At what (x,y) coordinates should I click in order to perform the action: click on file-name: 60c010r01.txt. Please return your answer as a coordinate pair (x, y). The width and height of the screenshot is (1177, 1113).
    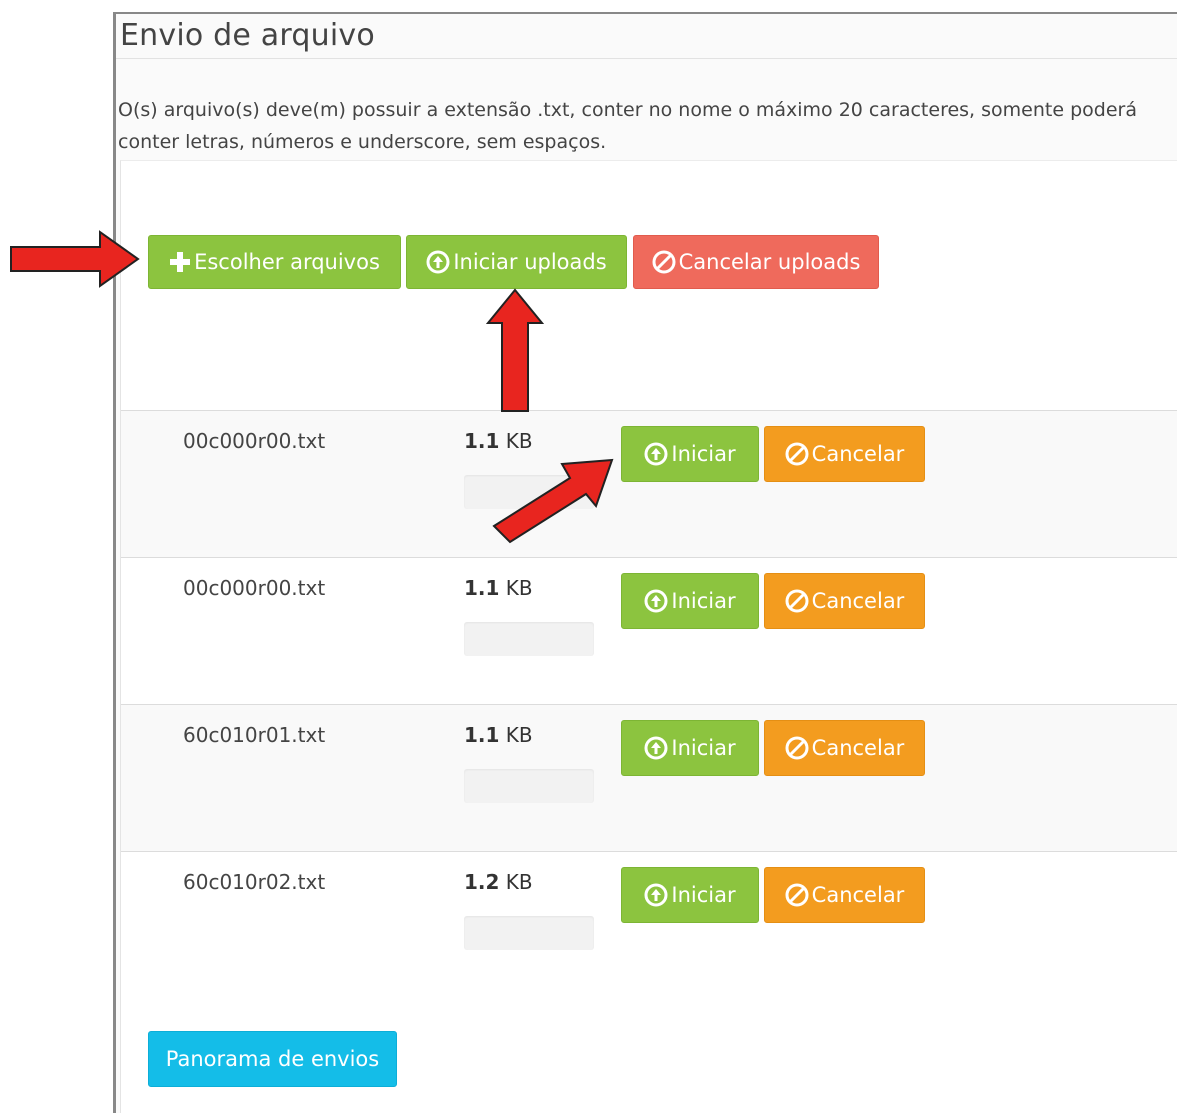
    Looking at the image, I should click on (254, 735).